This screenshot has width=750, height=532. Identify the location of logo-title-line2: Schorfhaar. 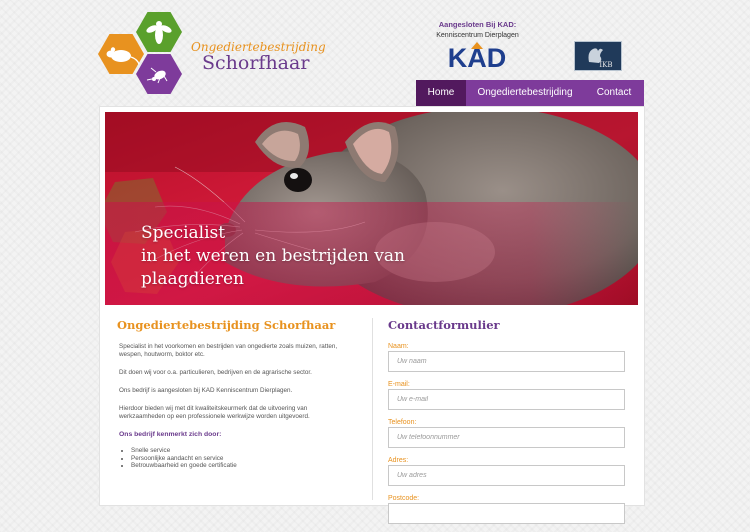
(256, 63).